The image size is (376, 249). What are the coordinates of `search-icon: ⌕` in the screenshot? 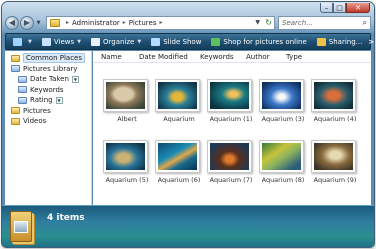 It's located at (365, 23).